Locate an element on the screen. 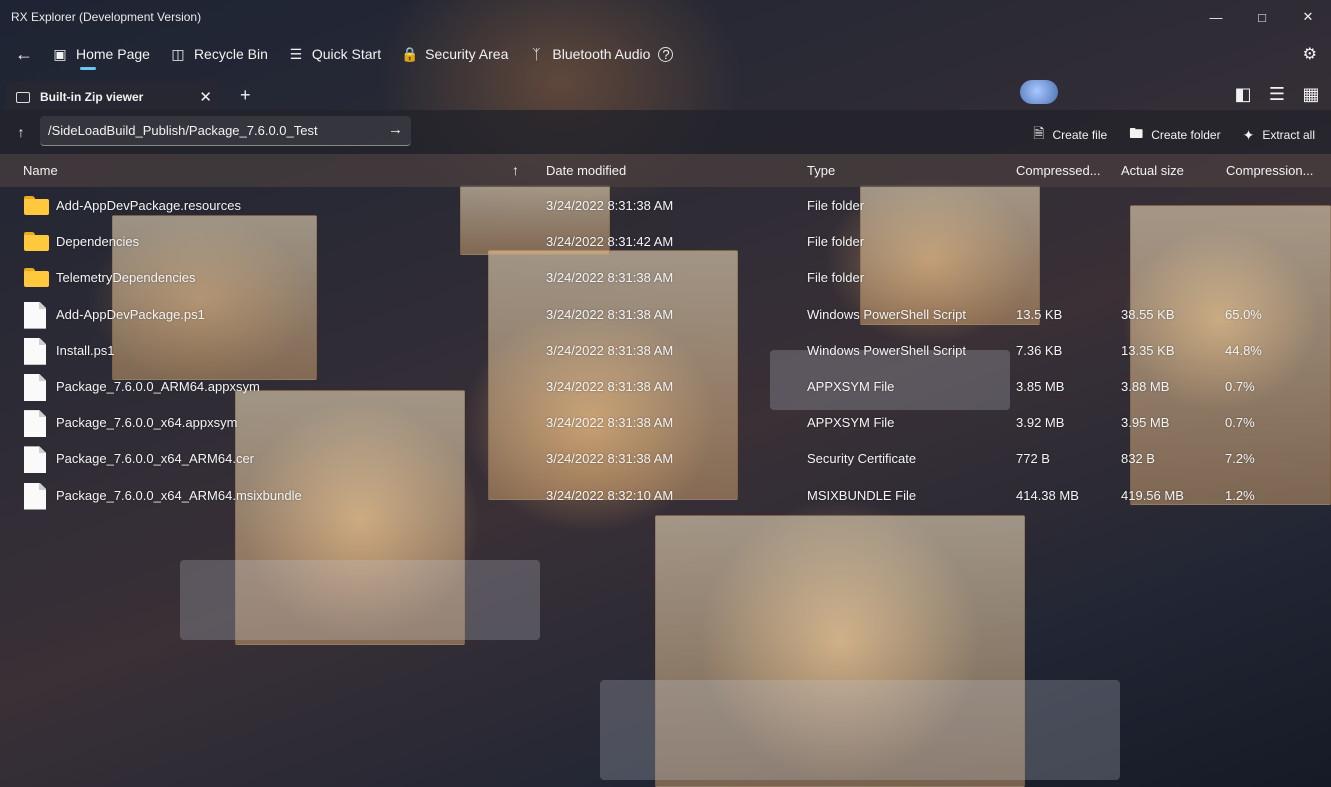  nav-item-recycle-bin: ◫ Recycle Bin is located at coordinates (219, 54).